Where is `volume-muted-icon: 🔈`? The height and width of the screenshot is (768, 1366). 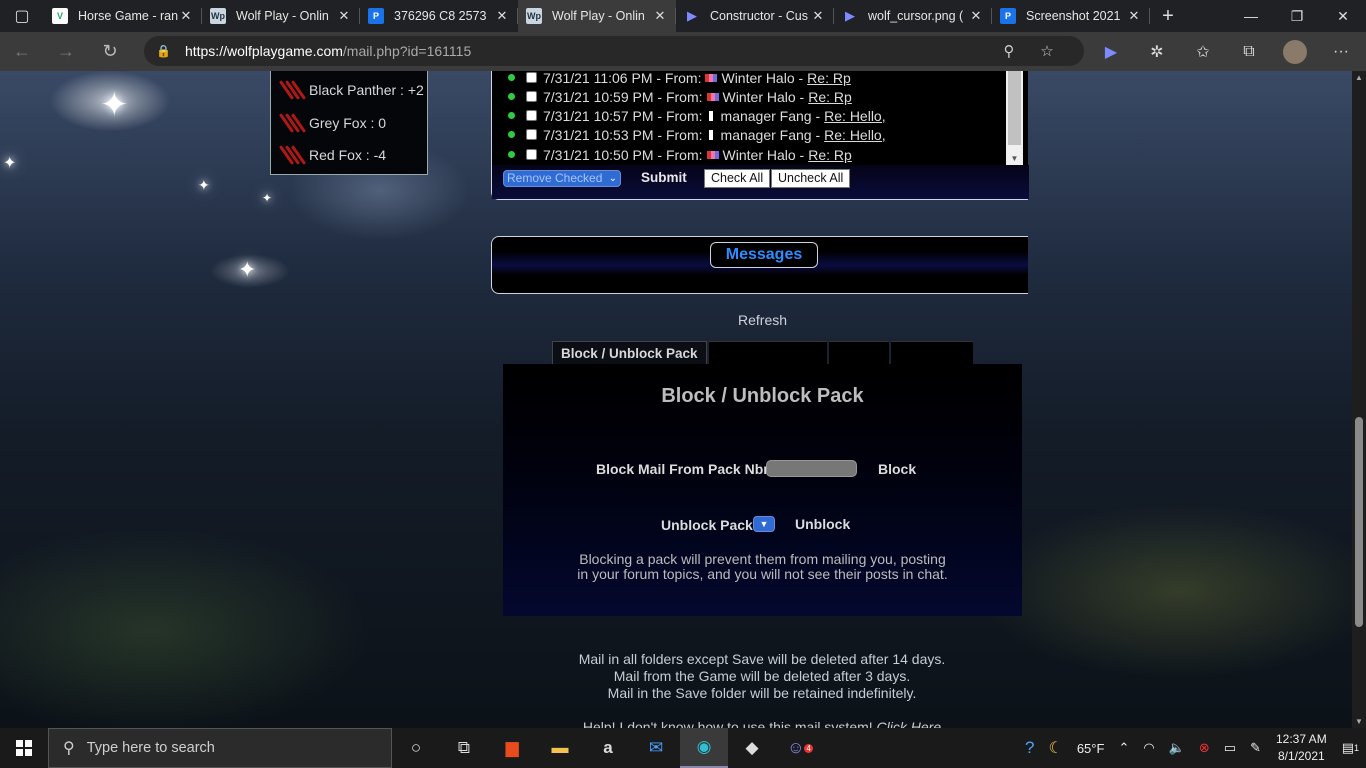 volume-muted-icon: 🔈 is located at coordinates (1177, 748).